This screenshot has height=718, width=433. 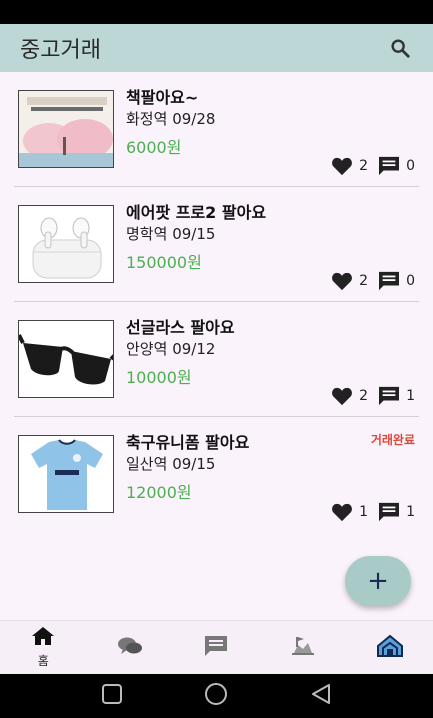 I want to click on list-item: 에어팟 프로2 팔아요 명학역 09/15 150000원 2 0, so click(x=216, y=244).